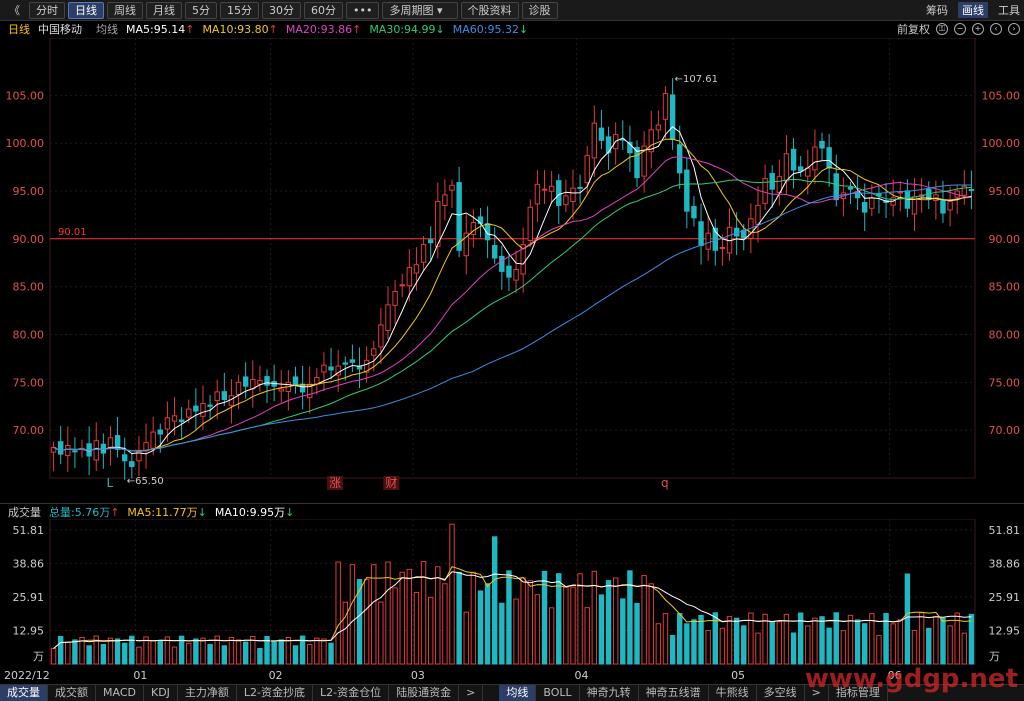 This screenshot has width=1024, height=701. I want to click on left-icon: ‹, so click(996, 29).